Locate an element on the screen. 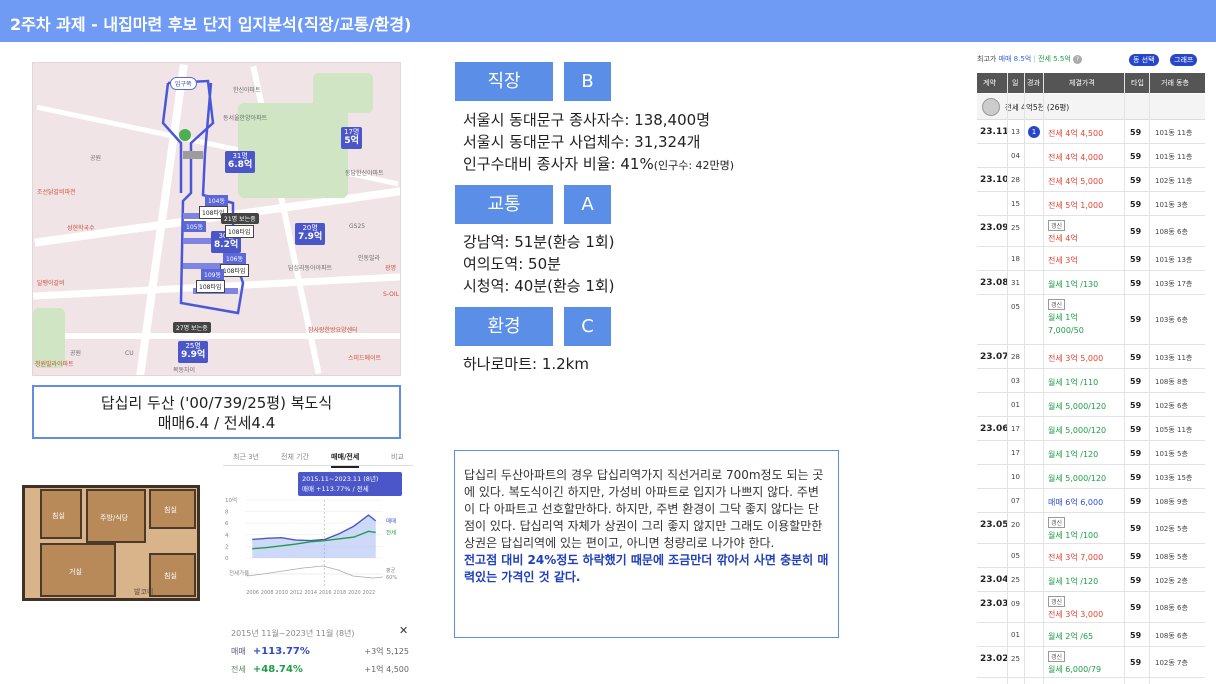  row-month: 23.05 is located at coordinates (994, 525).